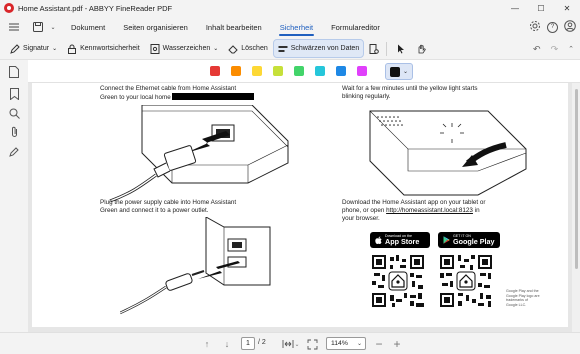 This screenshot has height=354, width=580. I want to click on delete-button: Löschen, so click(247, 48).